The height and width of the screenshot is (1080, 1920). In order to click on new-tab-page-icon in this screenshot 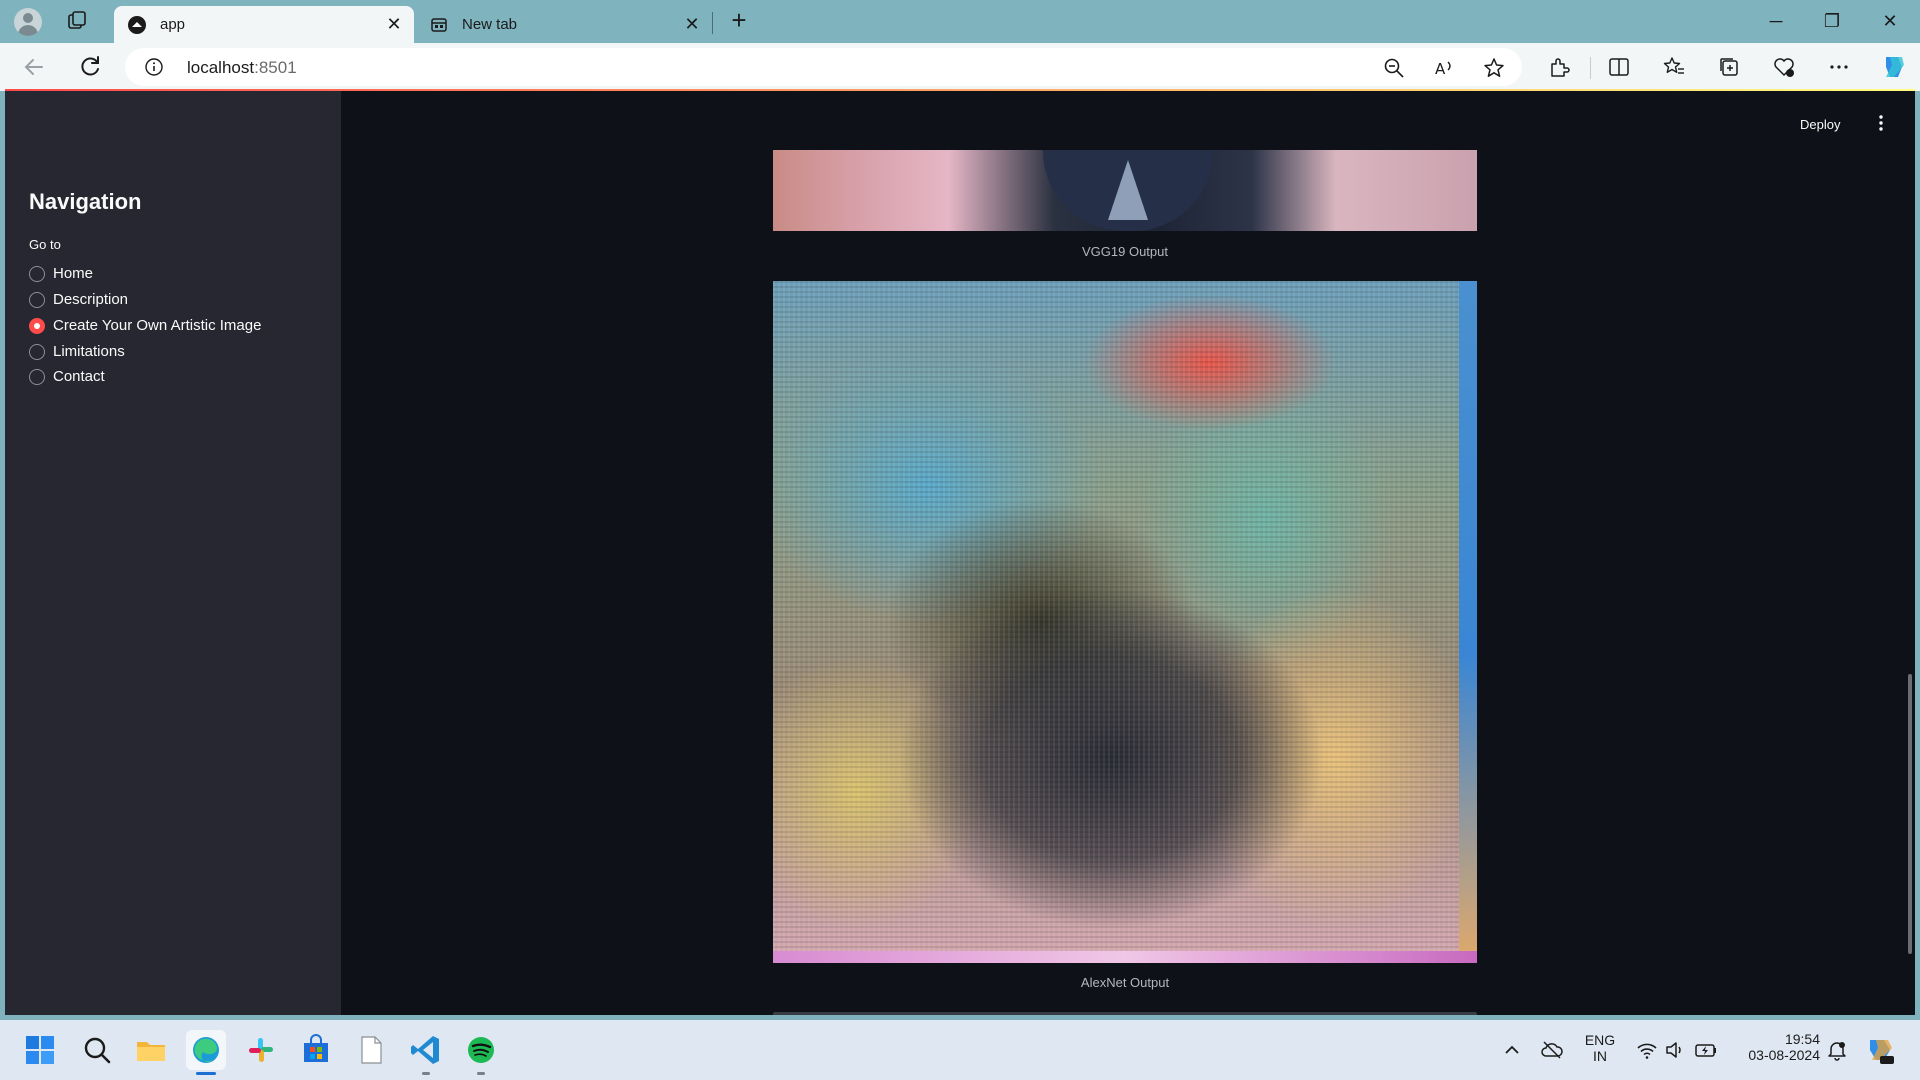, I will do `click(439, 25)`.